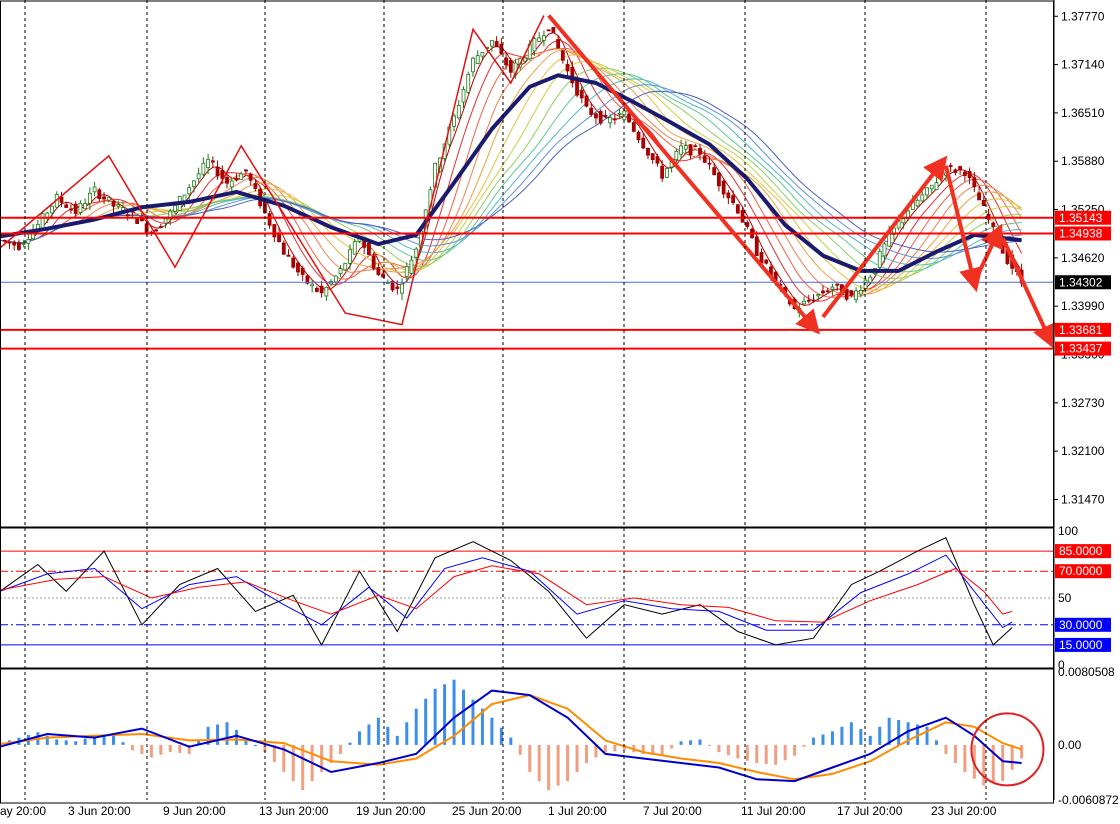 Image resolution: width=1120 pixels, height=824 pixels. I want to click on price-level-tag: 1.33437, so click(1083, 348).